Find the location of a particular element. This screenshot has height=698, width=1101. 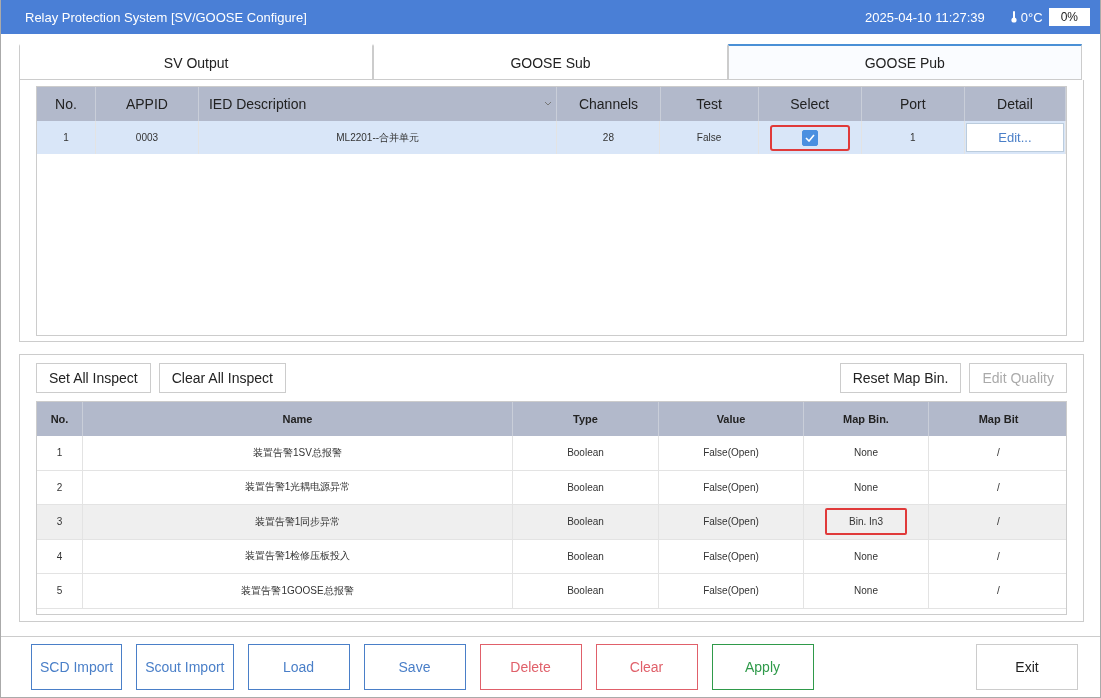

table-cell: Bin. In3 is located at coordinates (866, 522).